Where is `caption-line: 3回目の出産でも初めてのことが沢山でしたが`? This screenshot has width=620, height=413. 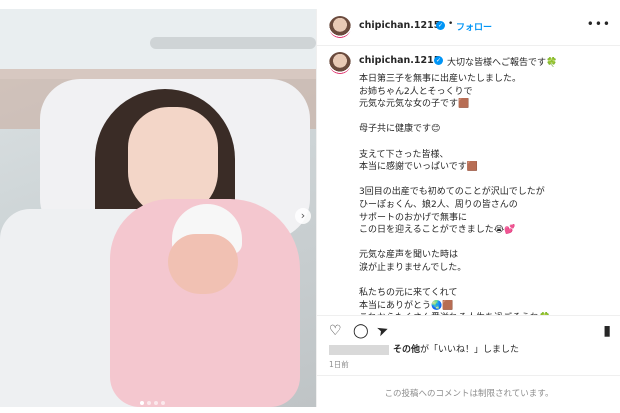
caption-line: 3回目の出産でも初めてのことが沢山でしたが is located at coordinates (452, 192).